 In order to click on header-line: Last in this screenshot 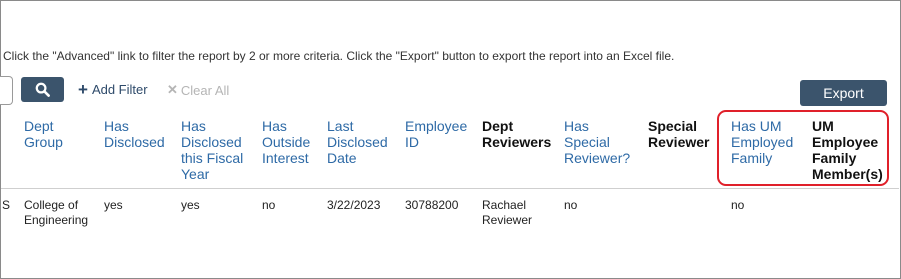, I will do `click(340, 126)`.